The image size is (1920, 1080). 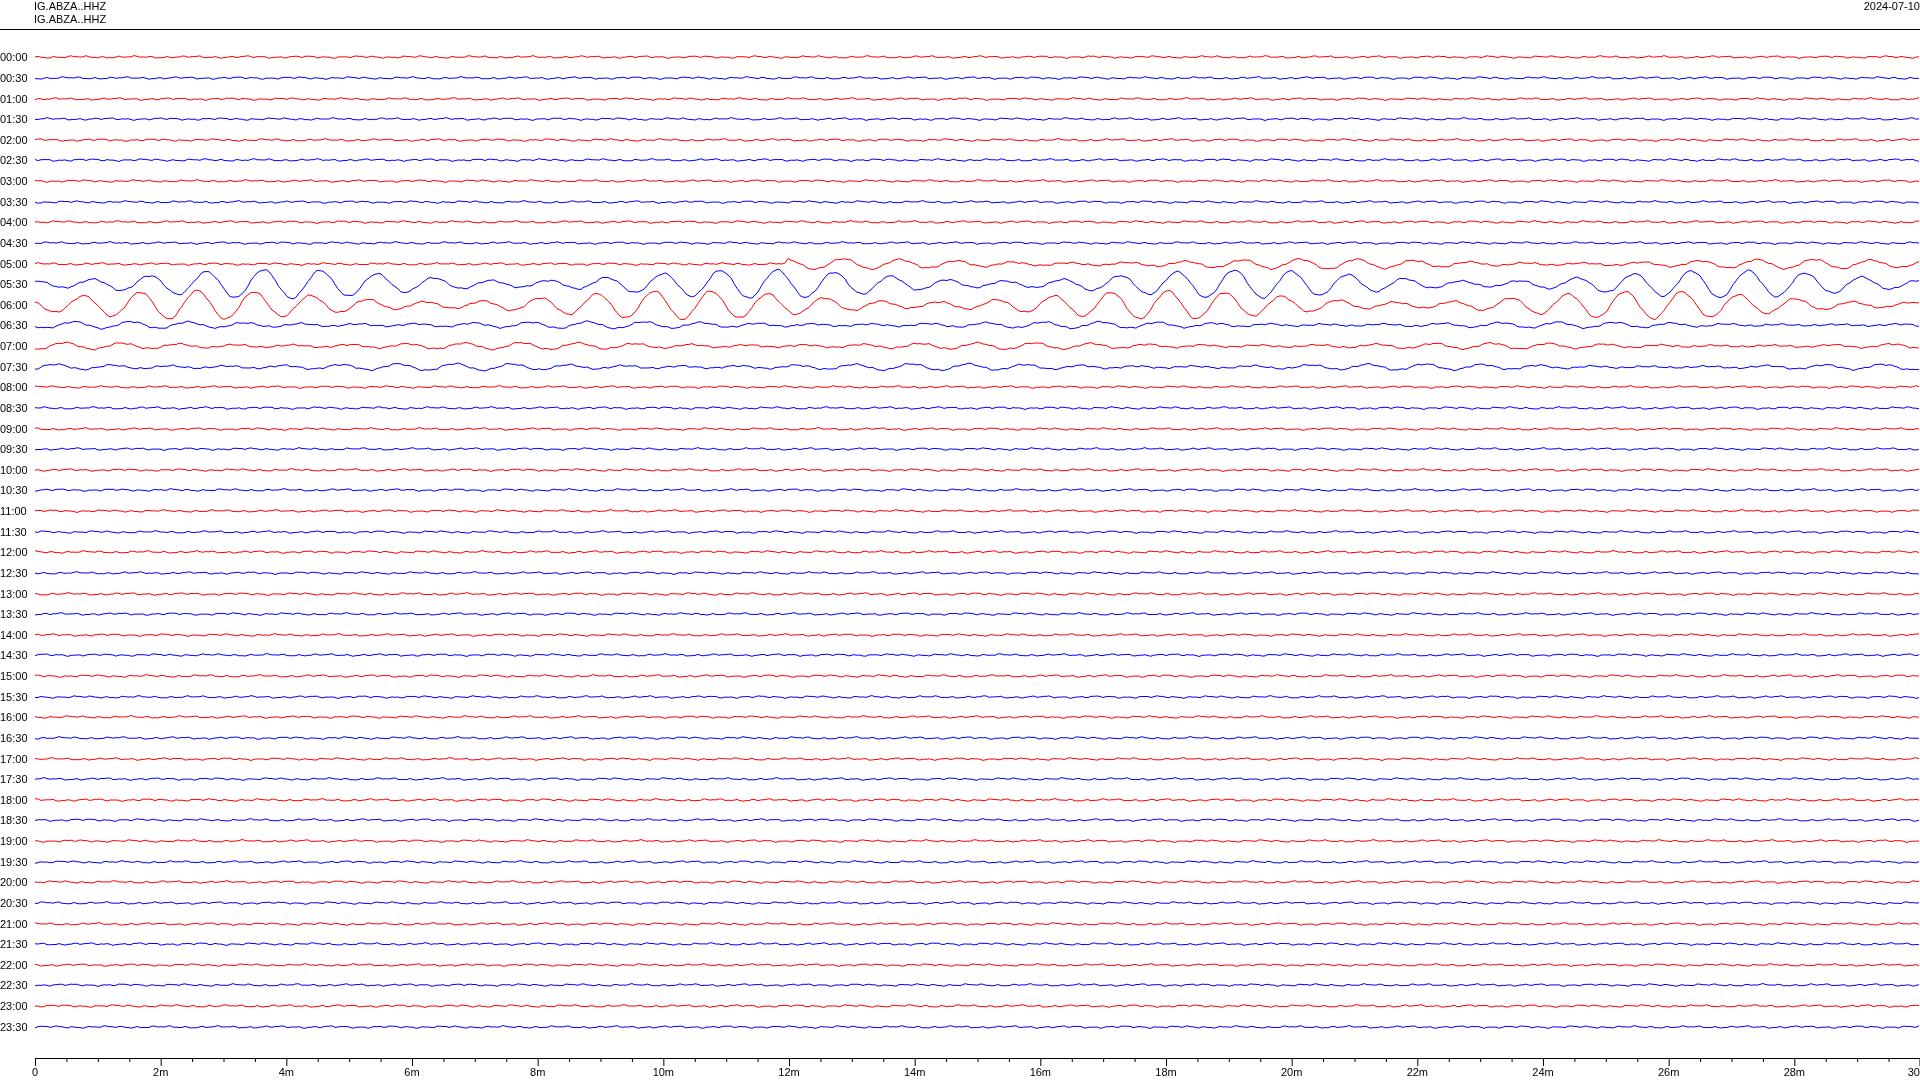 What do you see at coordinates (14, 57) in the screenshot?
I see `time-label: 00:00` at bounding box center [14, 57].